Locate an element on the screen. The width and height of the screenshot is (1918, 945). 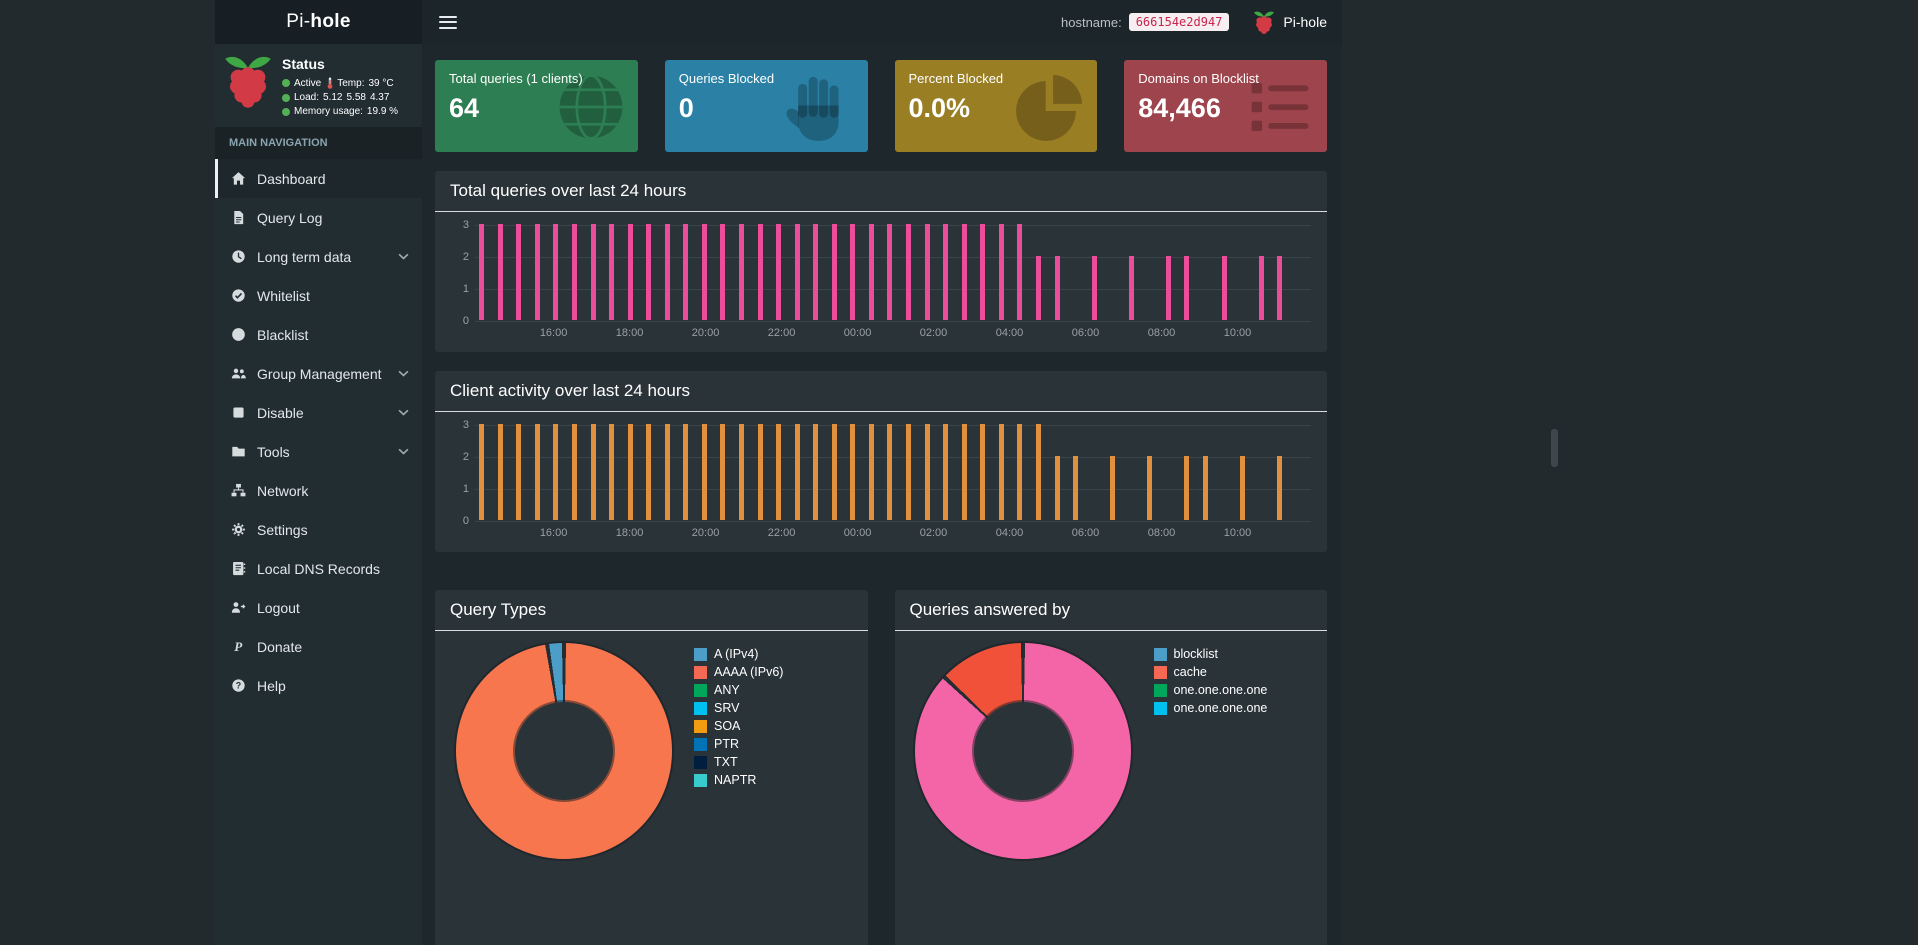
sidebar-item-label: Help is located at coordinates (271, 685).